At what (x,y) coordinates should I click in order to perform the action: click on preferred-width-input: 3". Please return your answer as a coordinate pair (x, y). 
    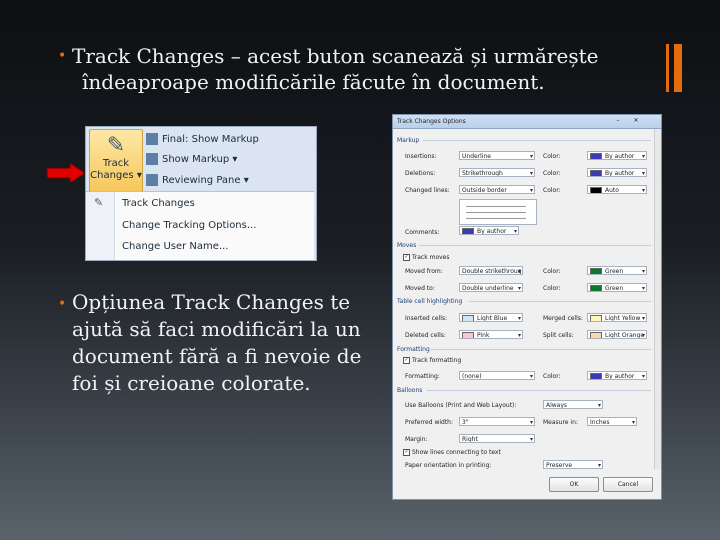
    Looking at the image, I should click on (497, 421).